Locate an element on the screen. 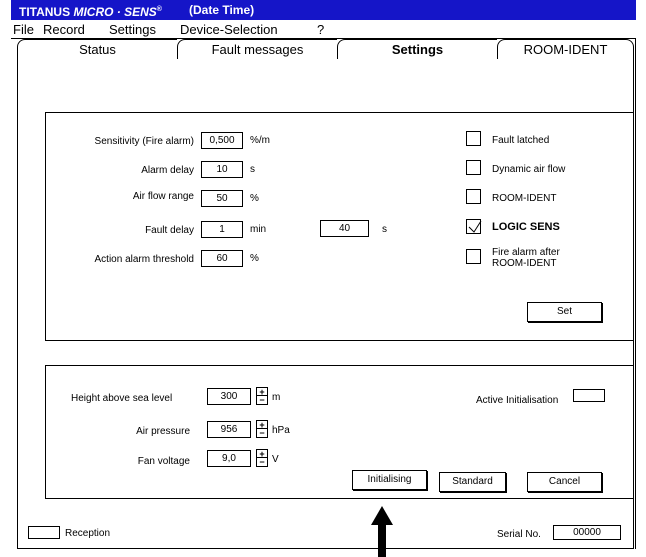 The image size is (646, 557). fan-voltage-label: Fan voltage is located at coordinates (163, 461).